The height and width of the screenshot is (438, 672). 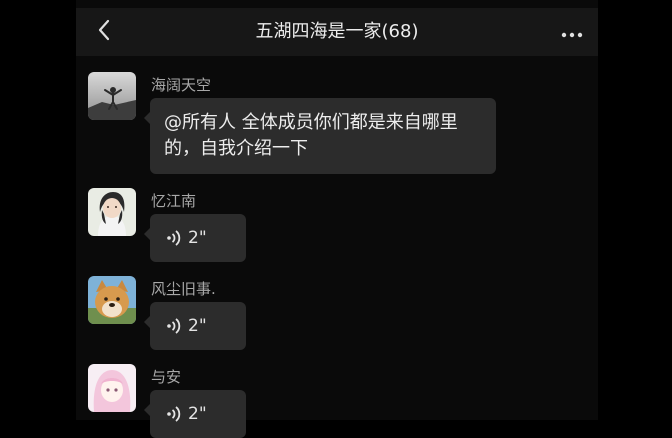 I want to click on message-text: @所有人 全体成员你们都是来自哪里的，自我介绍一下, so click(x=311, y=135).